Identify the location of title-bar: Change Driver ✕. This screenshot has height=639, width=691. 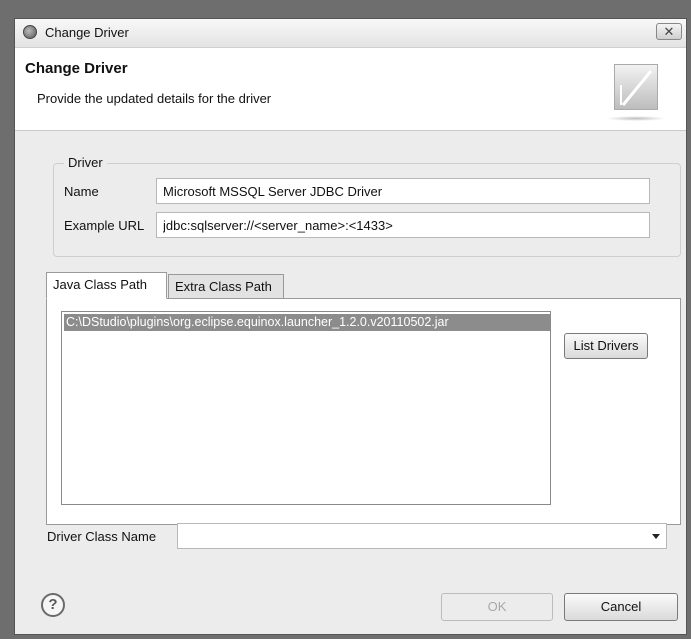
(350, 33).